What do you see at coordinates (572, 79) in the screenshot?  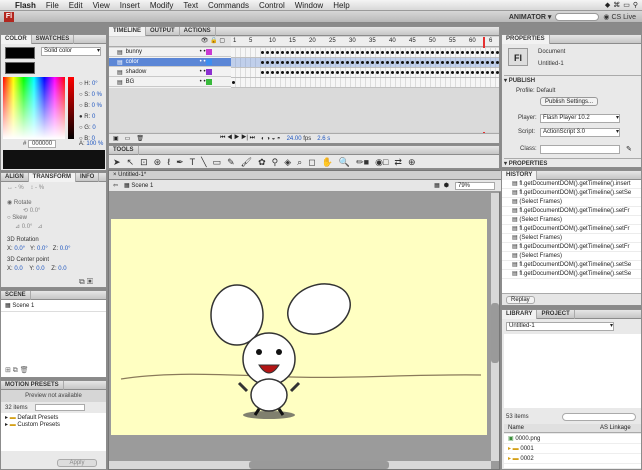 I see `publish-section-header: ▾ PUBLISH` at bounding box center [572, 79].